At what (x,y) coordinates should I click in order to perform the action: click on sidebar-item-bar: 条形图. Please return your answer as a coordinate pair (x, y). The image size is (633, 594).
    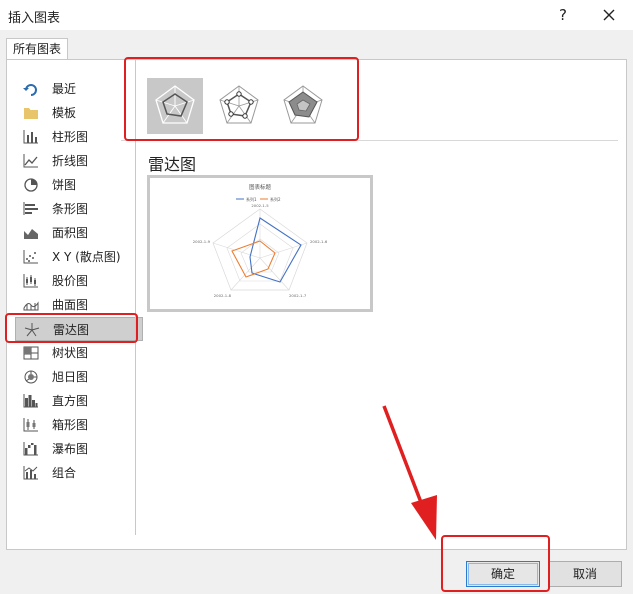
    Looking at the image, I should click on (79, 209).